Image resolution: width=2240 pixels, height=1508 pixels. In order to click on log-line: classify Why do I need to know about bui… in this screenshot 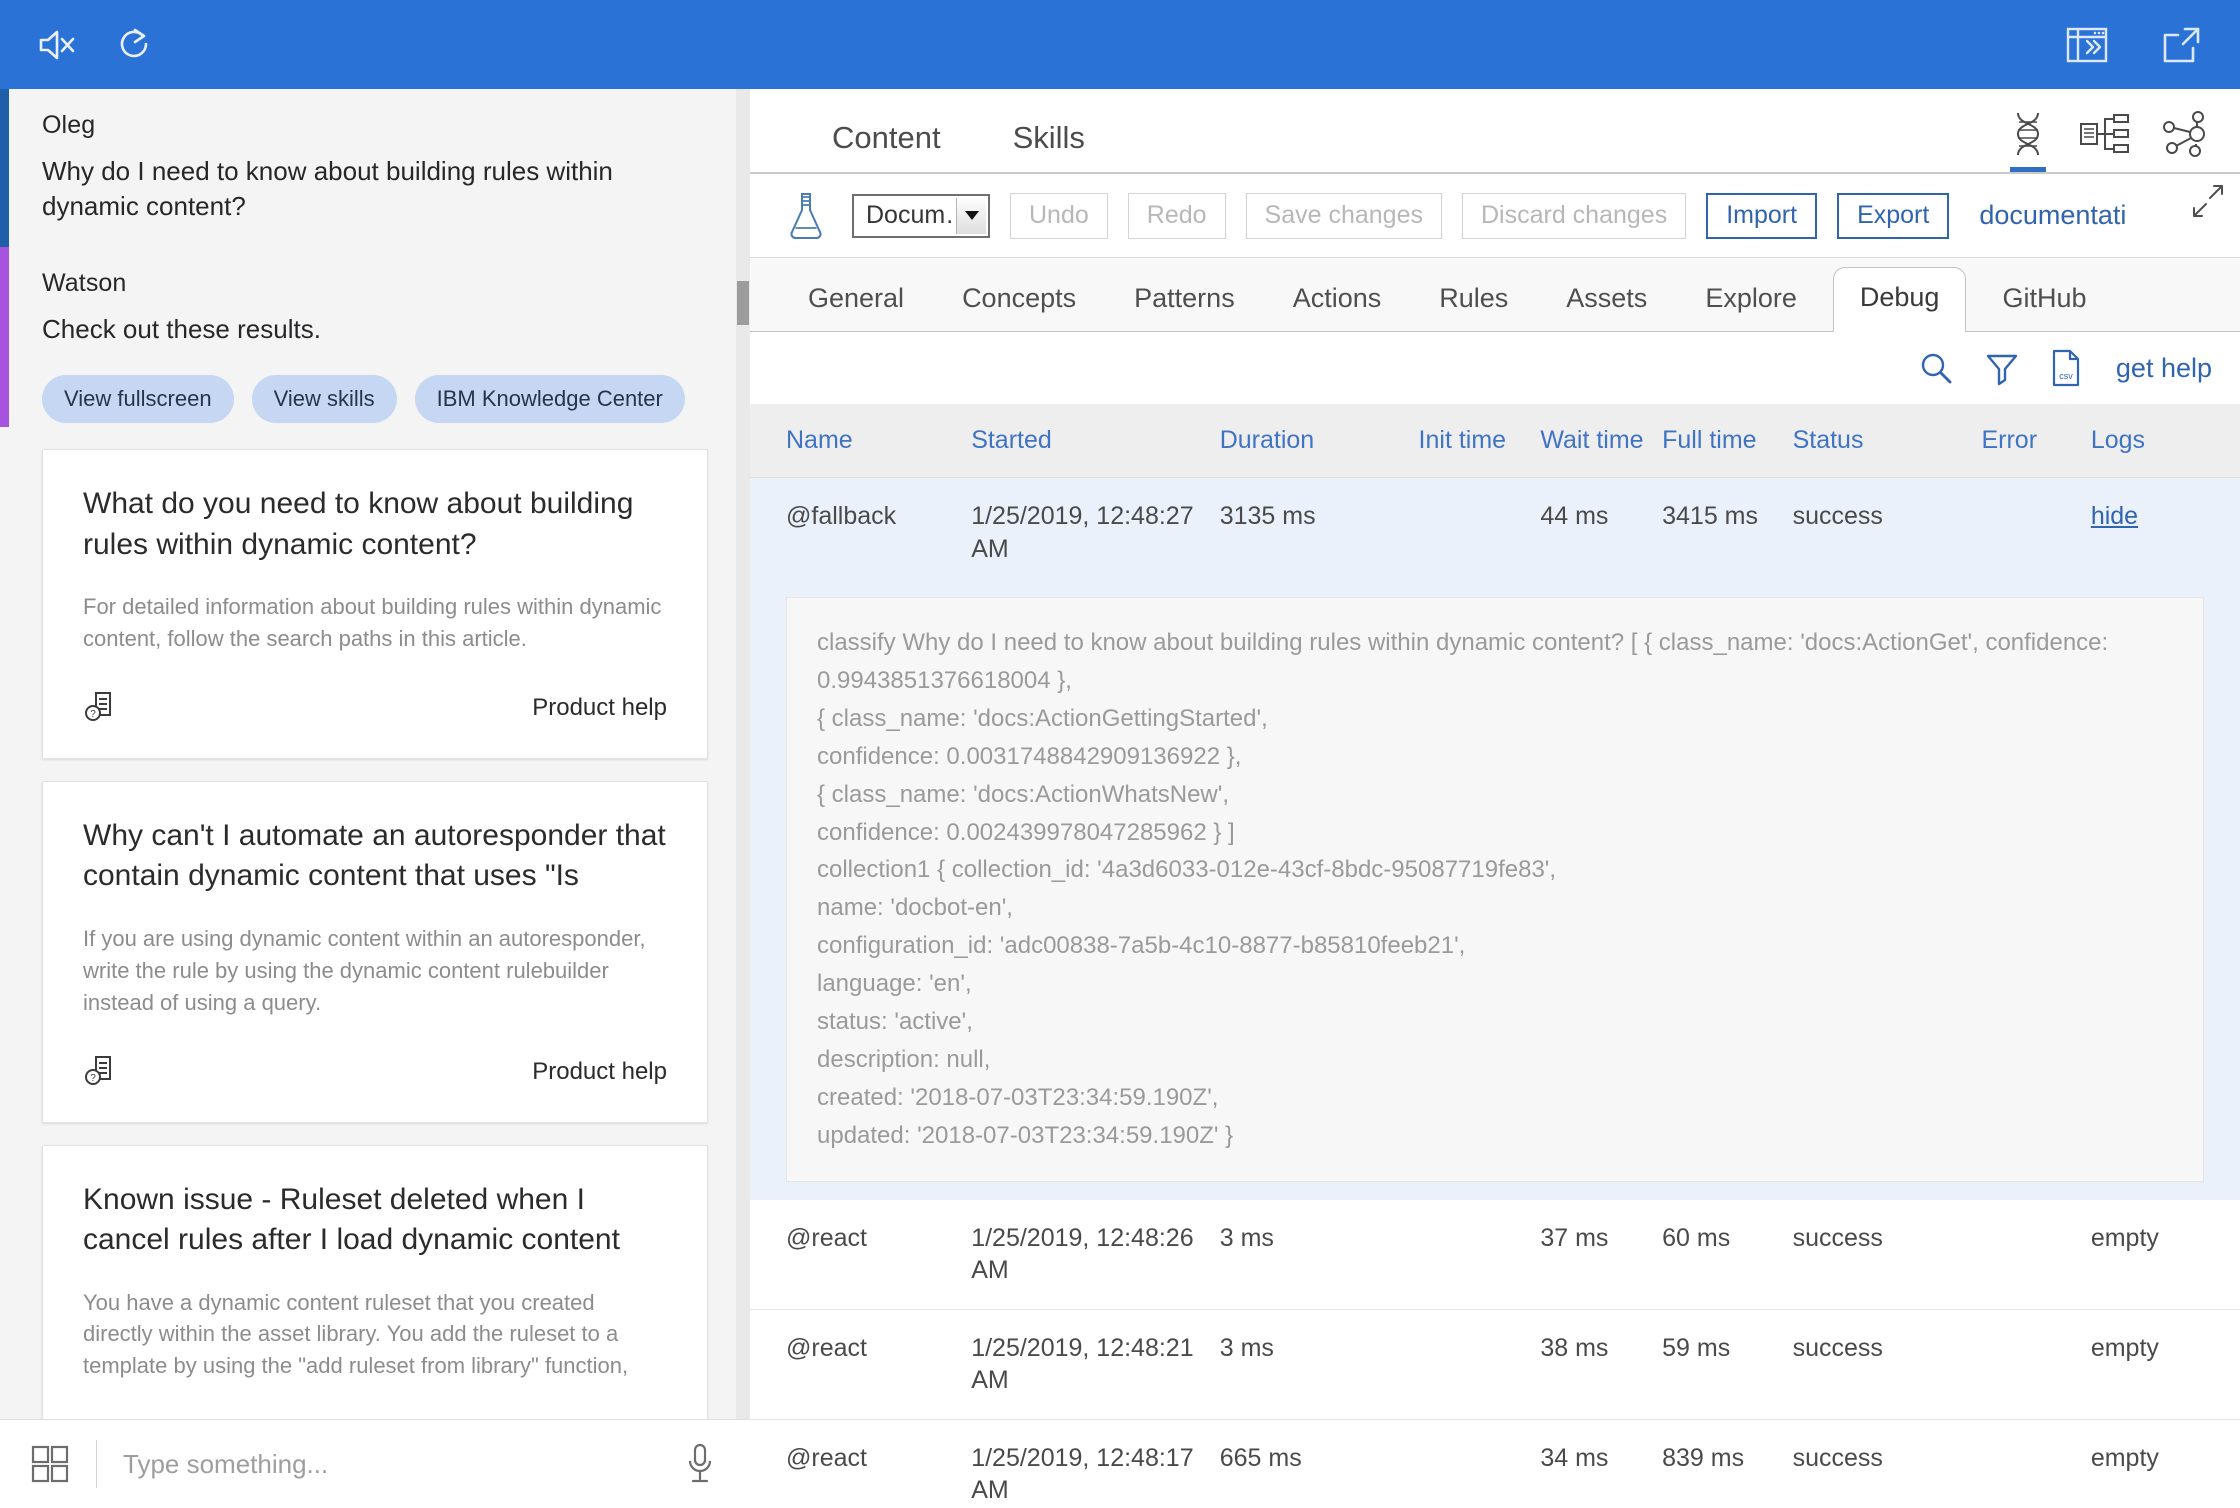, I will do `click(1466, 661)`.